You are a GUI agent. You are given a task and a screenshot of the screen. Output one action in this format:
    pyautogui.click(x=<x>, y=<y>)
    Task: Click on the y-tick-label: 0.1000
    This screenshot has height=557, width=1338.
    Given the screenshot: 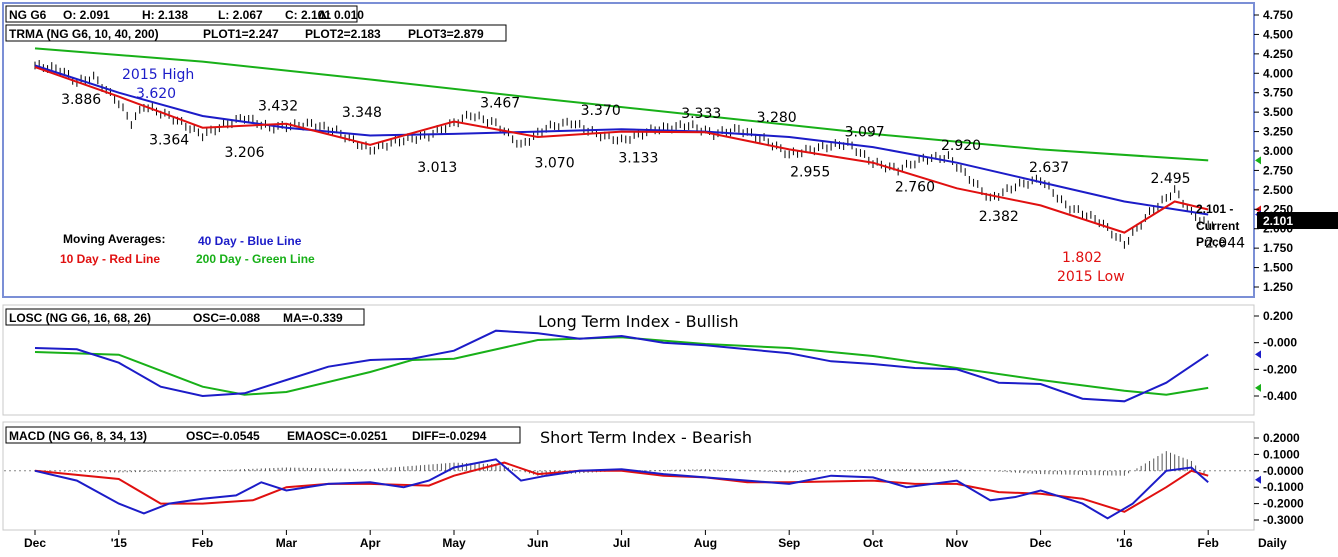 What is the action you would take?
    pyautogui.click(x=1281, y=454)
    